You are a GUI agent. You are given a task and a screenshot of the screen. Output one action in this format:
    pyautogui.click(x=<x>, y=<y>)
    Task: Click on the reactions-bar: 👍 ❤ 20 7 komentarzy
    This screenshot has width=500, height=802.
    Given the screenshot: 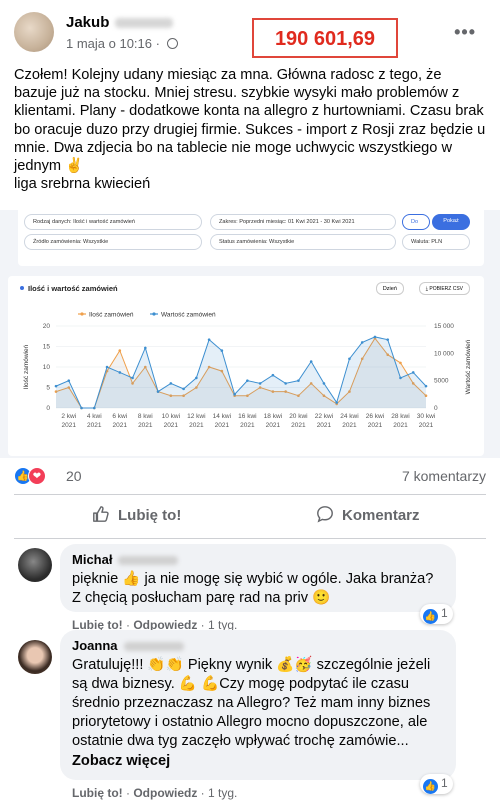 What is the action you would take?
    pyautogui.click(x=251, y=476)
    